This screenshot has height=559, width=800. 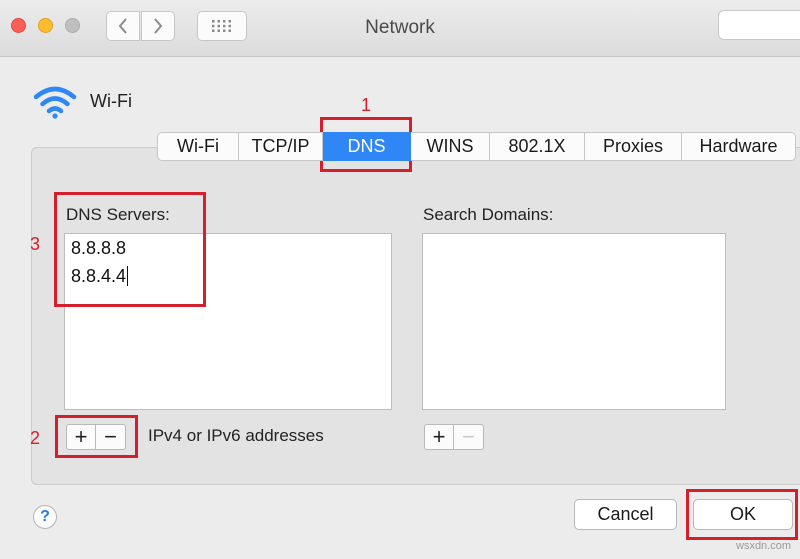 What do you see at coordinates (739, 146) in the screenshot?
I see `tab-hardware: Hardware` at bounding box center [739, 146].